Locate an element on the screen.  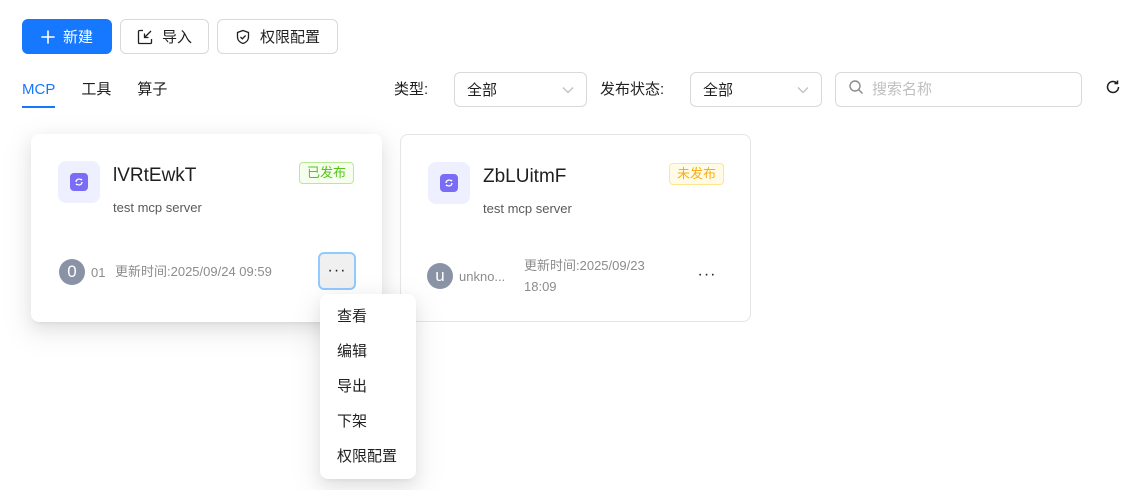
status-select: 全部 is located at coordinates (756, 89).